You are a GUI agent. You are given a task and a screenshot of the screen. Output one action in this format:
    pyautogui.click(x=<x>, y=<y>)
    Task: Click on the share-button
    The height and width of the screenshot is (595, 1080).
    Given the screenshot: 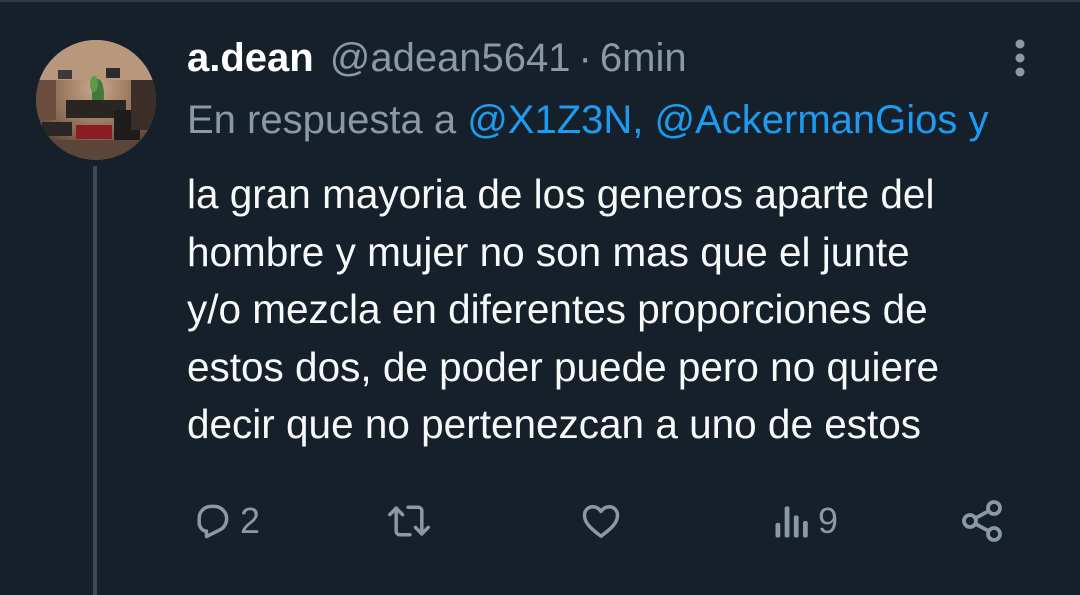 What is the action you would take?
    pyautogui.click(x=982, y=521)
    